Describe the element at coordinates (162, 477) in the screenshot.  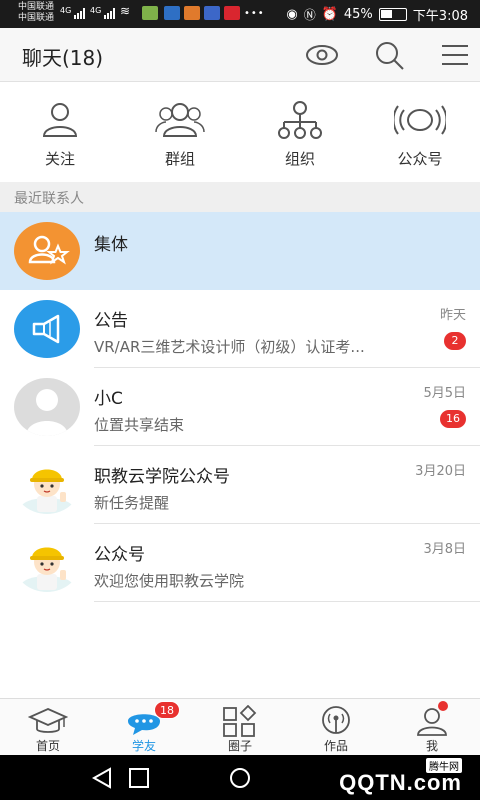
I see `conversation-name: 职教云学院公众号` at that location.